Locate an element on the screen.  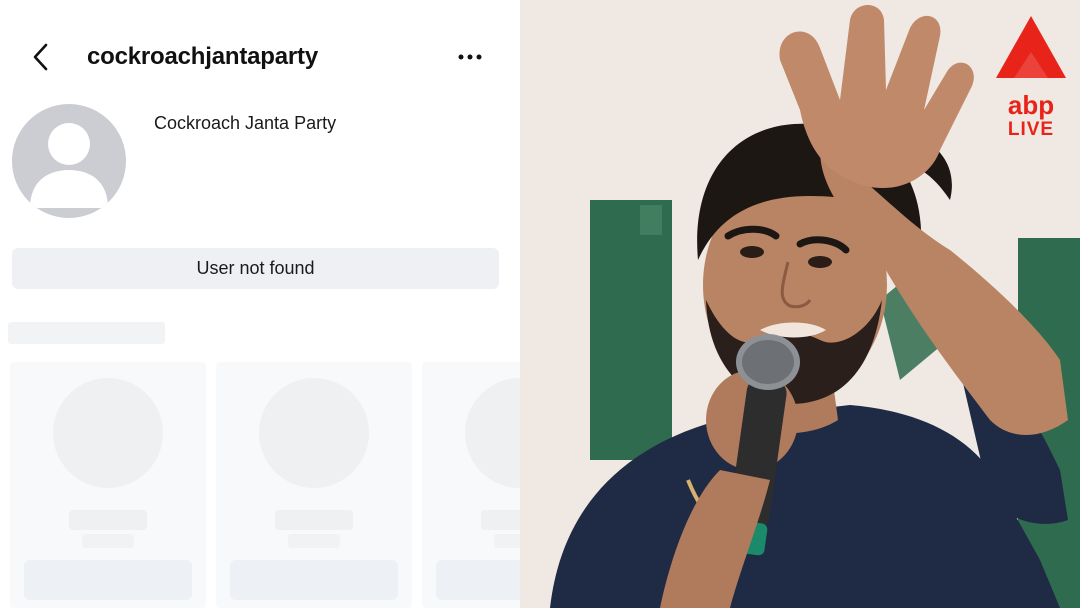
profile-username: cockroachjantaparty is located at coordinates (202, 56).